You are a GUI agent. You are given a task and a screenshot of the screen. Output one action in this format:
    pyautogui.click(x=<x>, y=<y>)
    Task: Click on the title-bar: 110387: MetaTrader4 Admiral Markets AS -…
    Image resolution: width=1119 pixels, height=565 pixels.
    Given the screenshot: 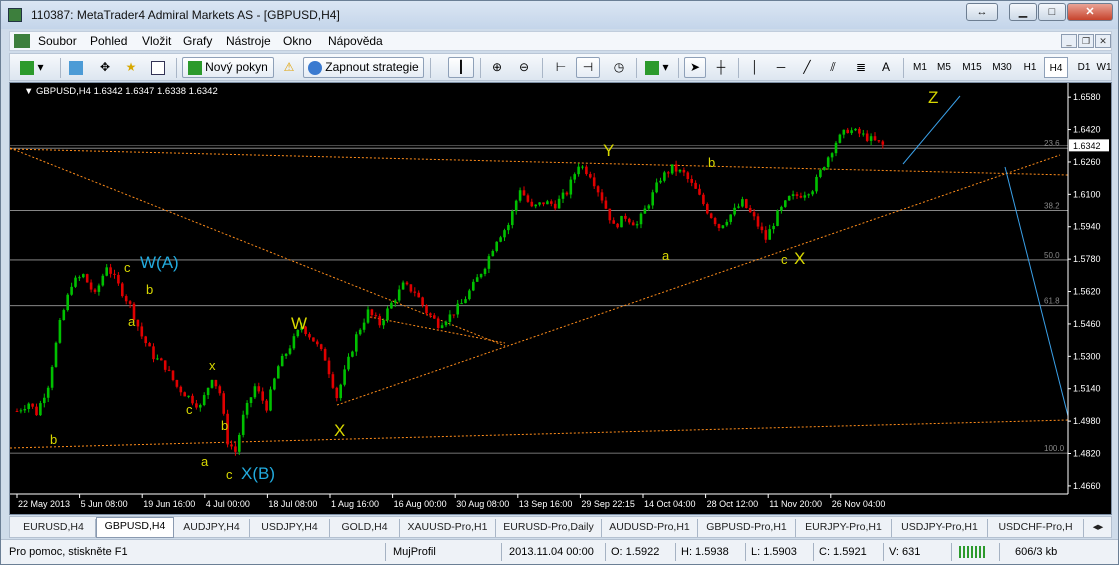 What is the action you would take?
    pyautogui.click(x=559, y=15)
    